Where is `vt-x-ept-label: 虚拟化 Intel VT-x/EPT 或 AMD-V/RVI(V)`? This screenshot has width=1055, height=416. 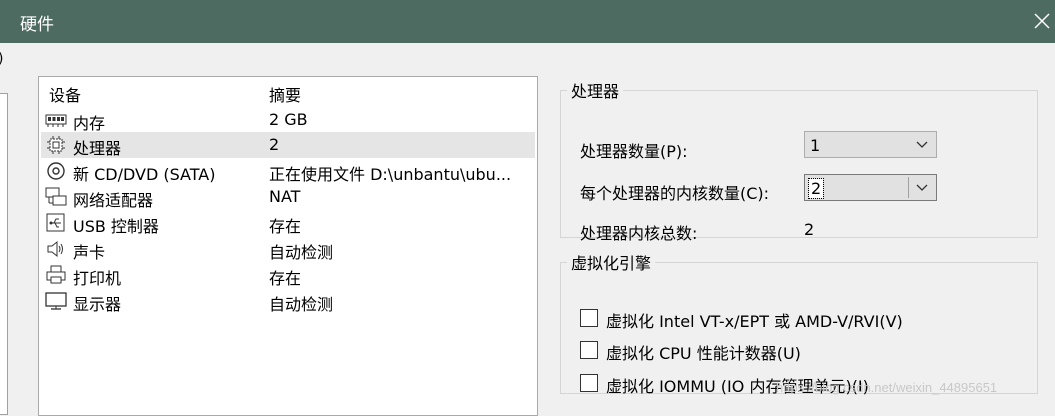 vt-x-ept-label: 虚拟化 Intel VT-x/EPT 或 AMD-V/RVI(V) is located at coordinates (754, 321).